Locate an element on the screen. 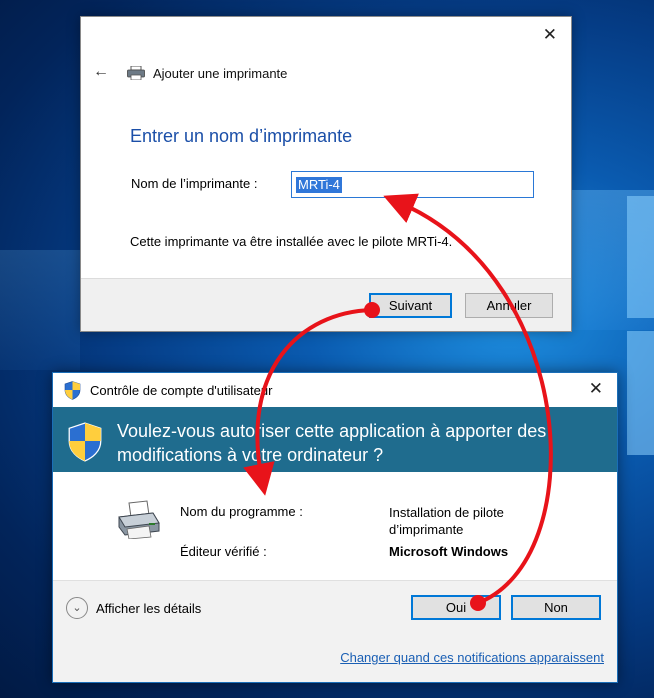 The image size is (654, 698). annotation-arrow is located at coordinates (308, 402).